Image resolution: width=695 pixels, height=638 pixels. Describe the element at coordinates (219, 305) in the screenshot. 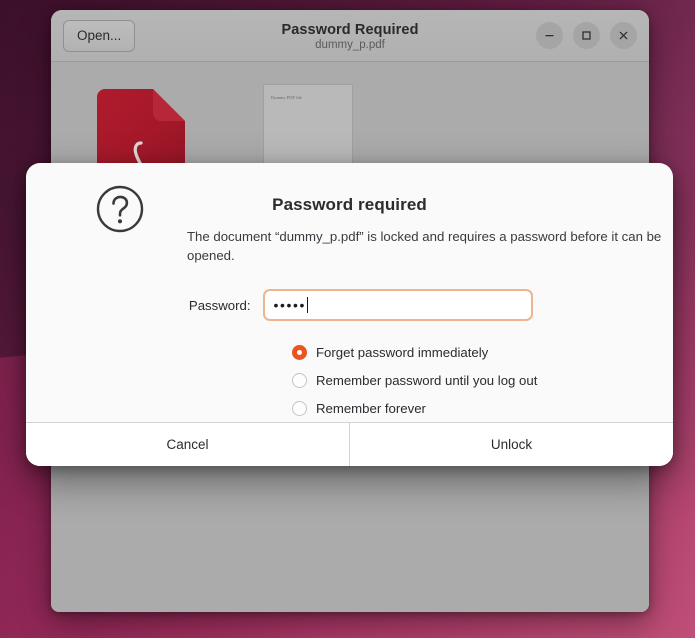

I see `password-label: Password:` at that location.